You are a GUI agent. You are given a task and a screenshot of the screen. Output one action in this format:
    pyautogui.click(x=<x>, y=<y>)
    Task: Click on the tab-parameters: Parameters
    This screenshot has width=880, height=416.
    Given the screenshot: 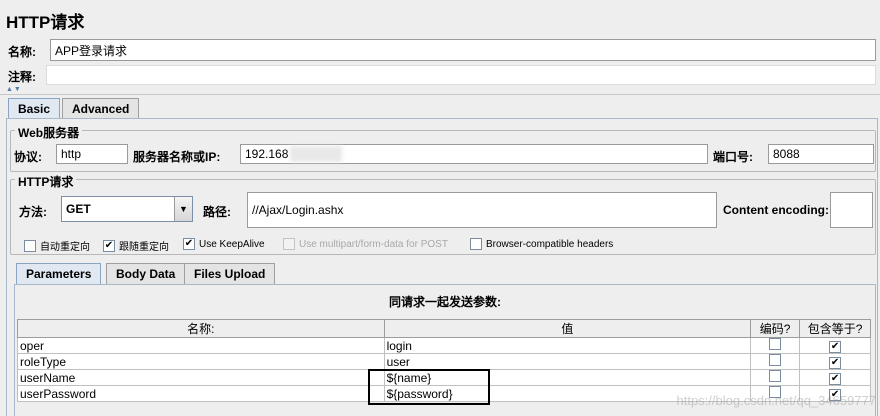 What is the action you would take?
    pyautogui.click(x=59, y=274)
    